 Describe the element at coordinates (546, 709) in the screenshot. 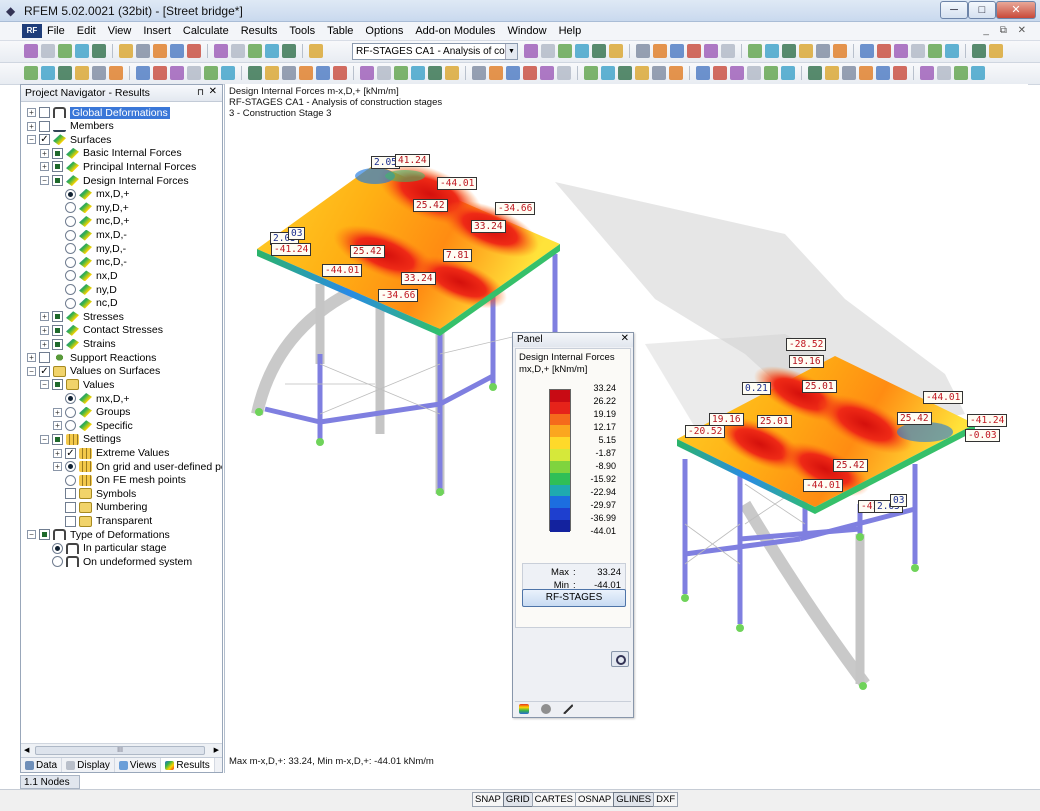

I see `factors-tab-icon` at that location.